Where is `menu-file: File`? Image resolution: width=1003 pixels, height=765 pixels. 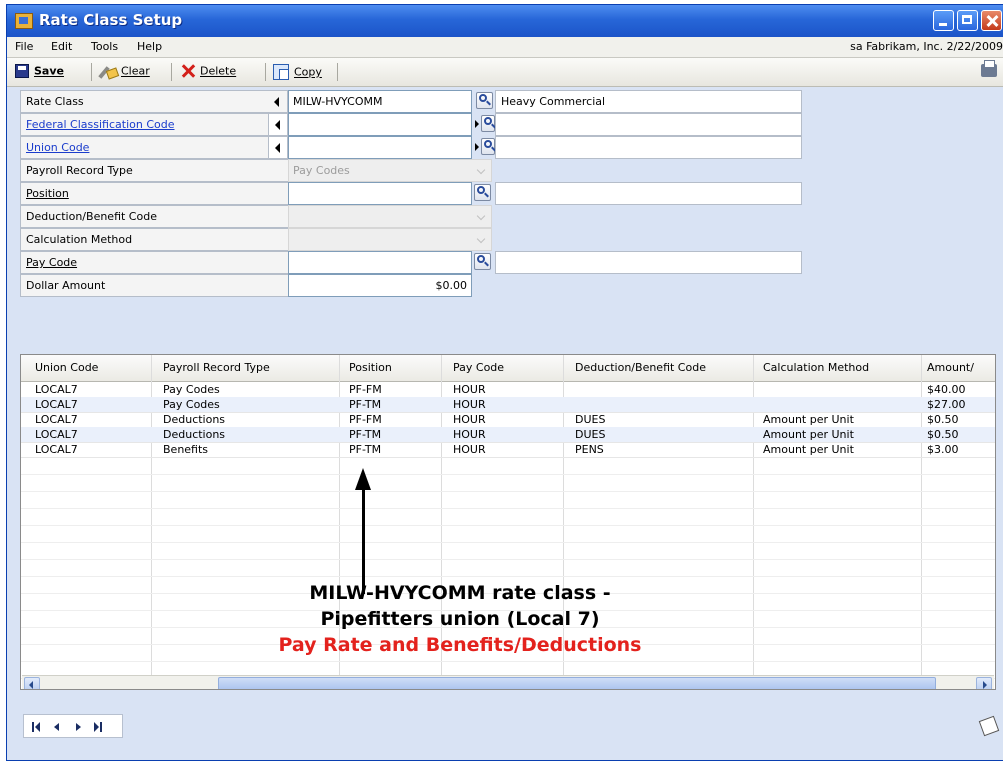
menu-file: File is located at coordinates (24, 46).